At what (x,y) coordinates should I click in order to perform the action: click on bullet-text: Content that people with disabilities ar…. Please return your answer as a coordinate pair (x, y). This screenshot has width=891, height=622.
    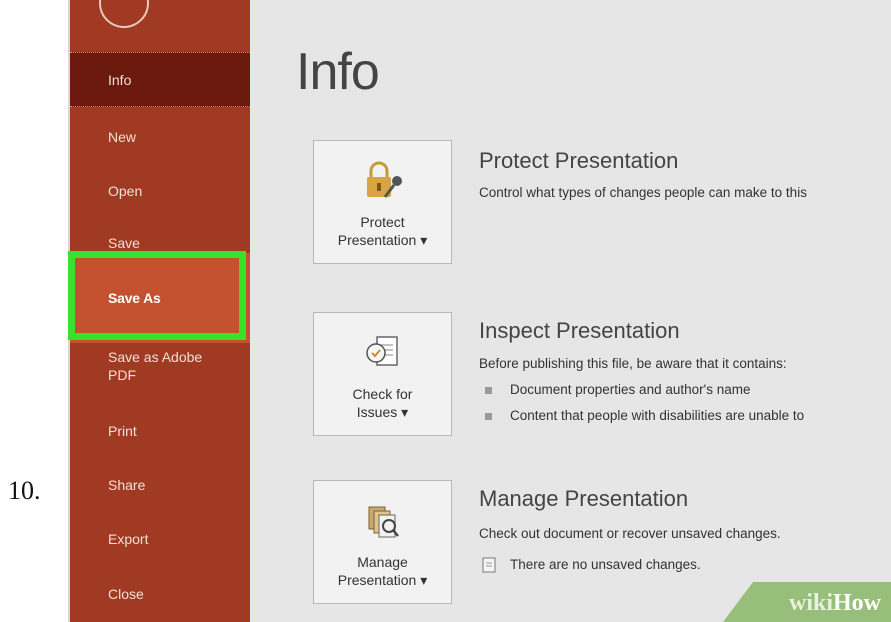
    Looking at the image, I should click on (657, 415).